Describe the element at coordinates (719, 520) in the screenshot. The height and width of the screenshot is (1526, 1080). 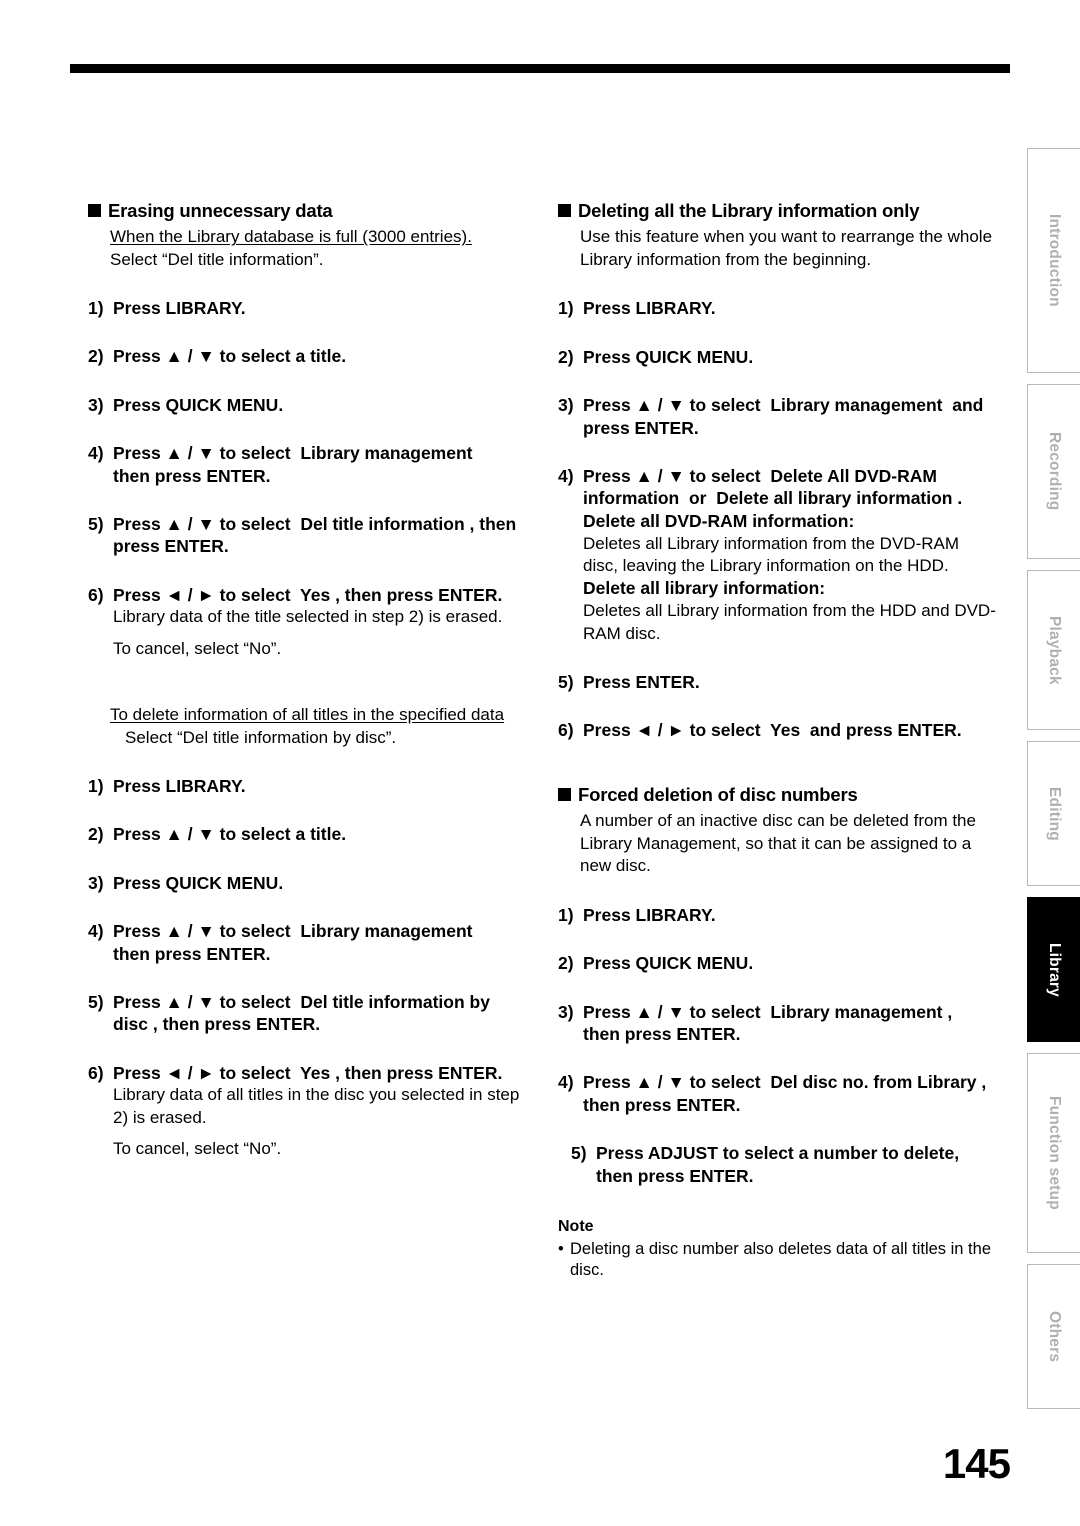
I see `option-label-delete-all-dvd-ram: Delete all DVD-RAM information:` at that location.